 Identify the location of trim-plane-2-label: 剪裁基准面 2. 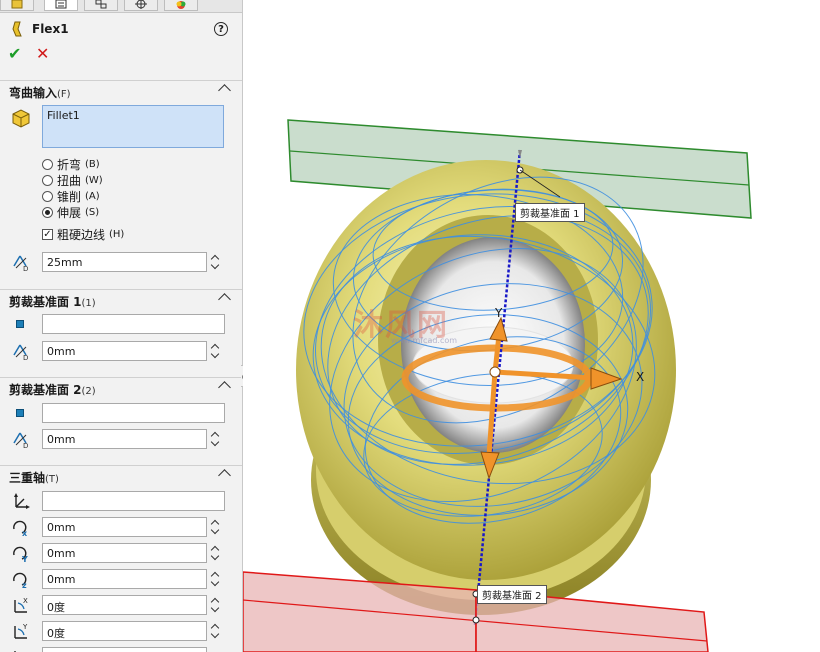
(512, 594).